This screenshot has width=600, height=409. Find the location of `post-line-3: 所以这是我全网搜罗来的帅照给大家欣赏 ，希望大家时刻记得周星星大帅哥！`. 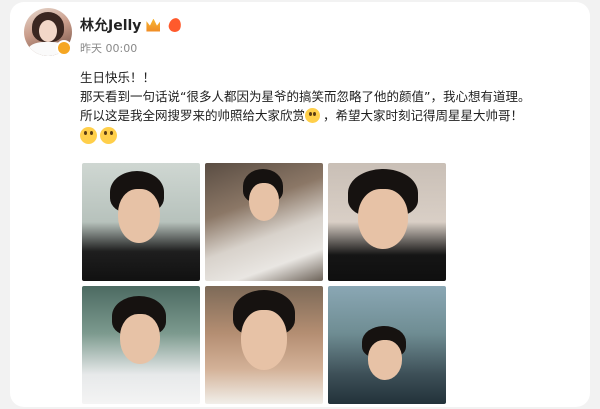

post-line-3: 所以这是我全网搜罗来的帅照给大家欣赏 ，希望大家时刻记得周星星大帅哥！ is located at coordinates (330, 115).